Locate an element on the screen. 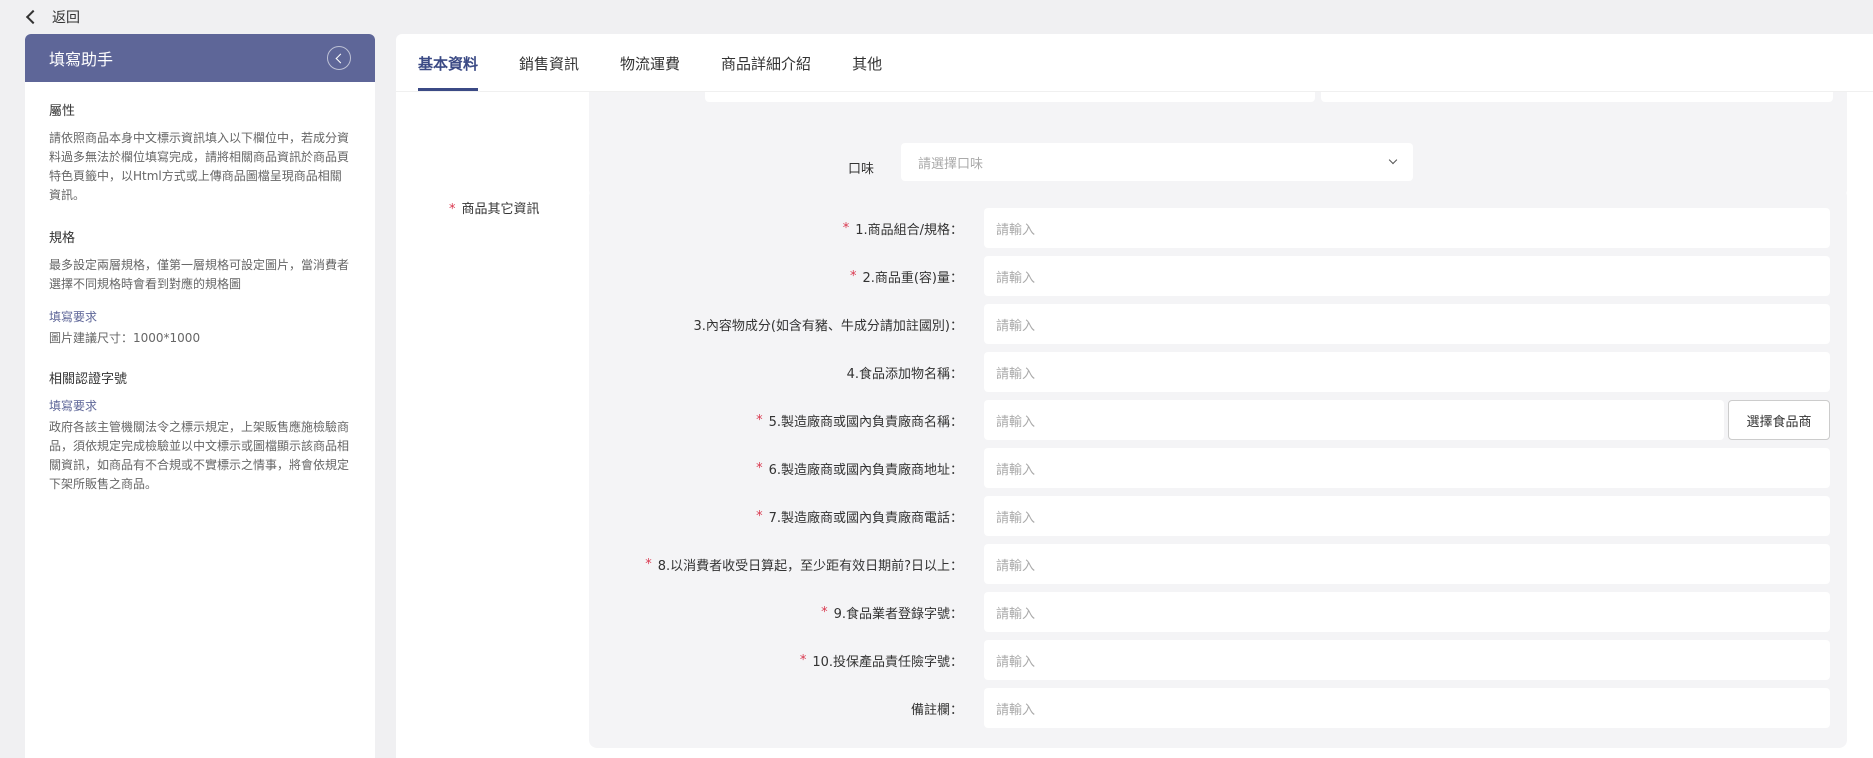  manufacturer-address-input: 請輸入 is located at coordinates (1407, 468).